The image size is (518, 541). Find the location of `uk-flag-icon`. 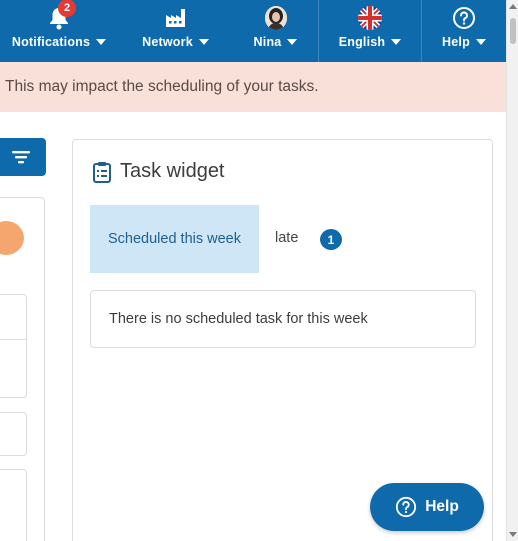

uk-flag-icon is located at coordinates (370, 18).